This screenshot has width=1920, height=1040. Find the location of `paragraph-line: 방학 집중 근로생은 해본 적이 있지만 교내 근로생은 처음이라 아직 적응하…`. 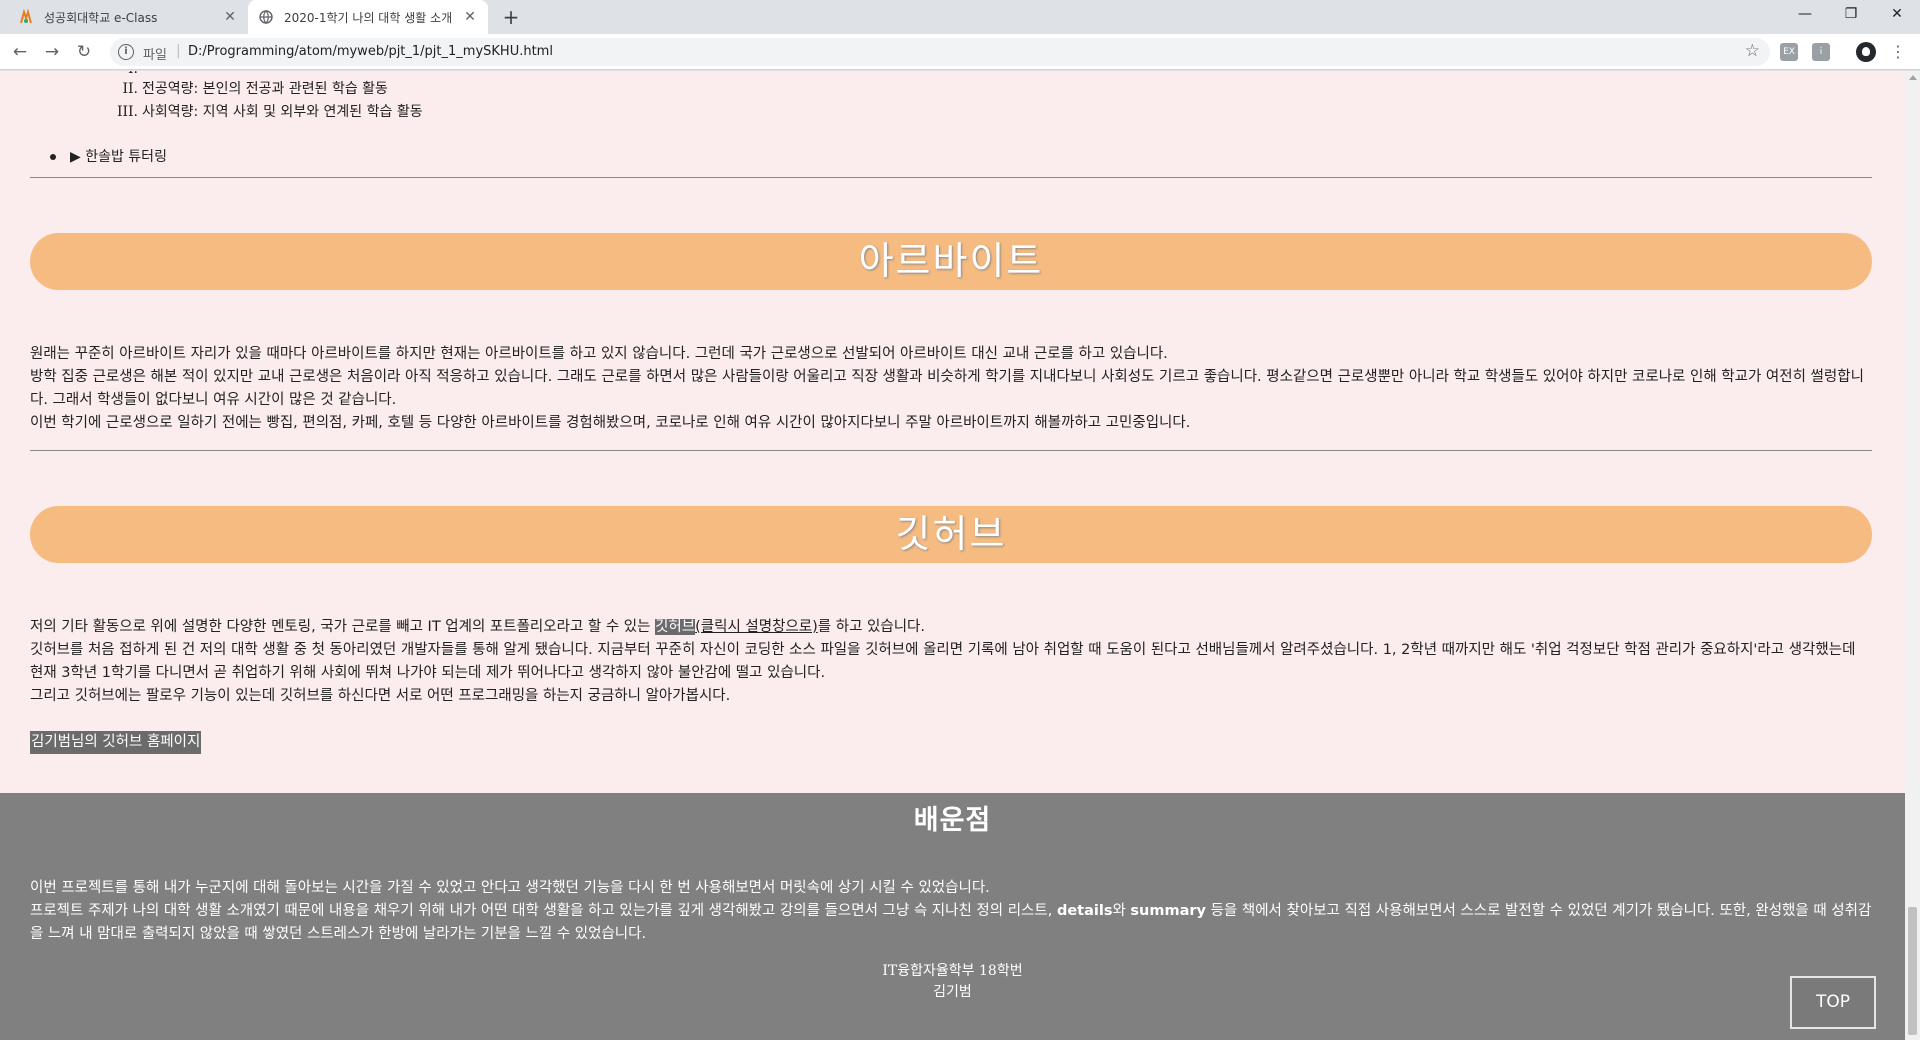

paragraph-line: 방학 집중 근로생은 해본 적이 있지만 교내 근로생은 처음이라 아직 적응하… is located at coordinates (947, 388).